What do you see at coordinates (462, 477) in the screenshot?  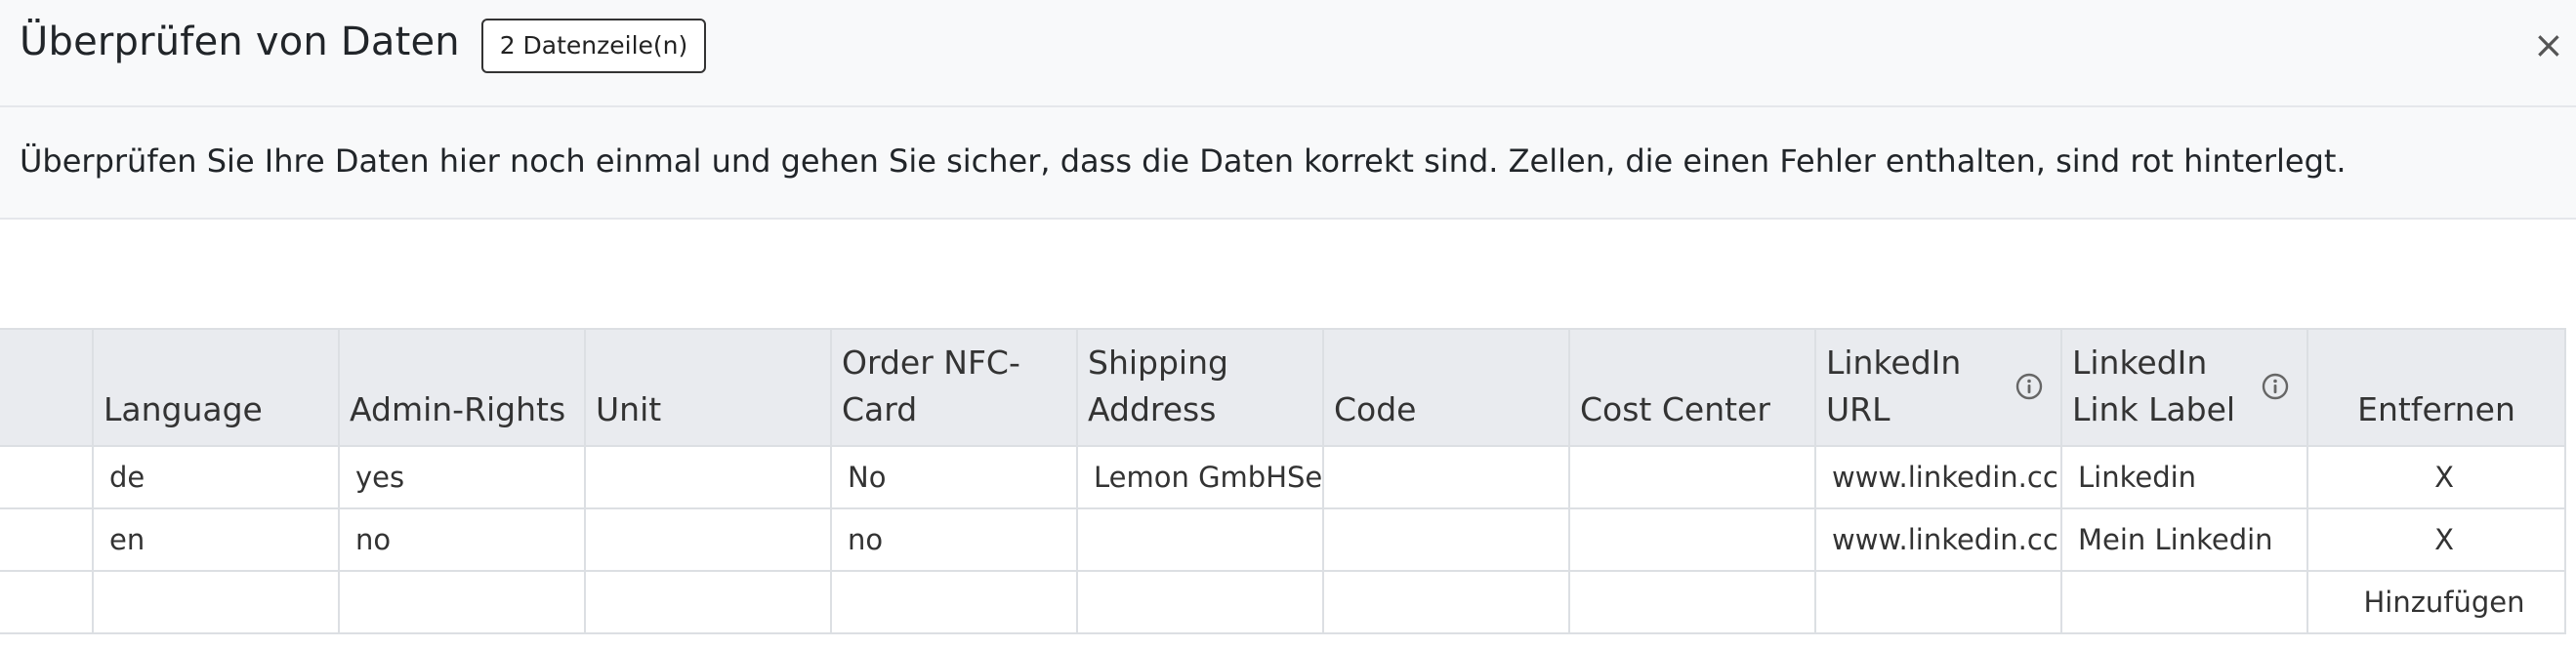 I see `cell-admin-rights: yes` at bounding box center [462, 477].